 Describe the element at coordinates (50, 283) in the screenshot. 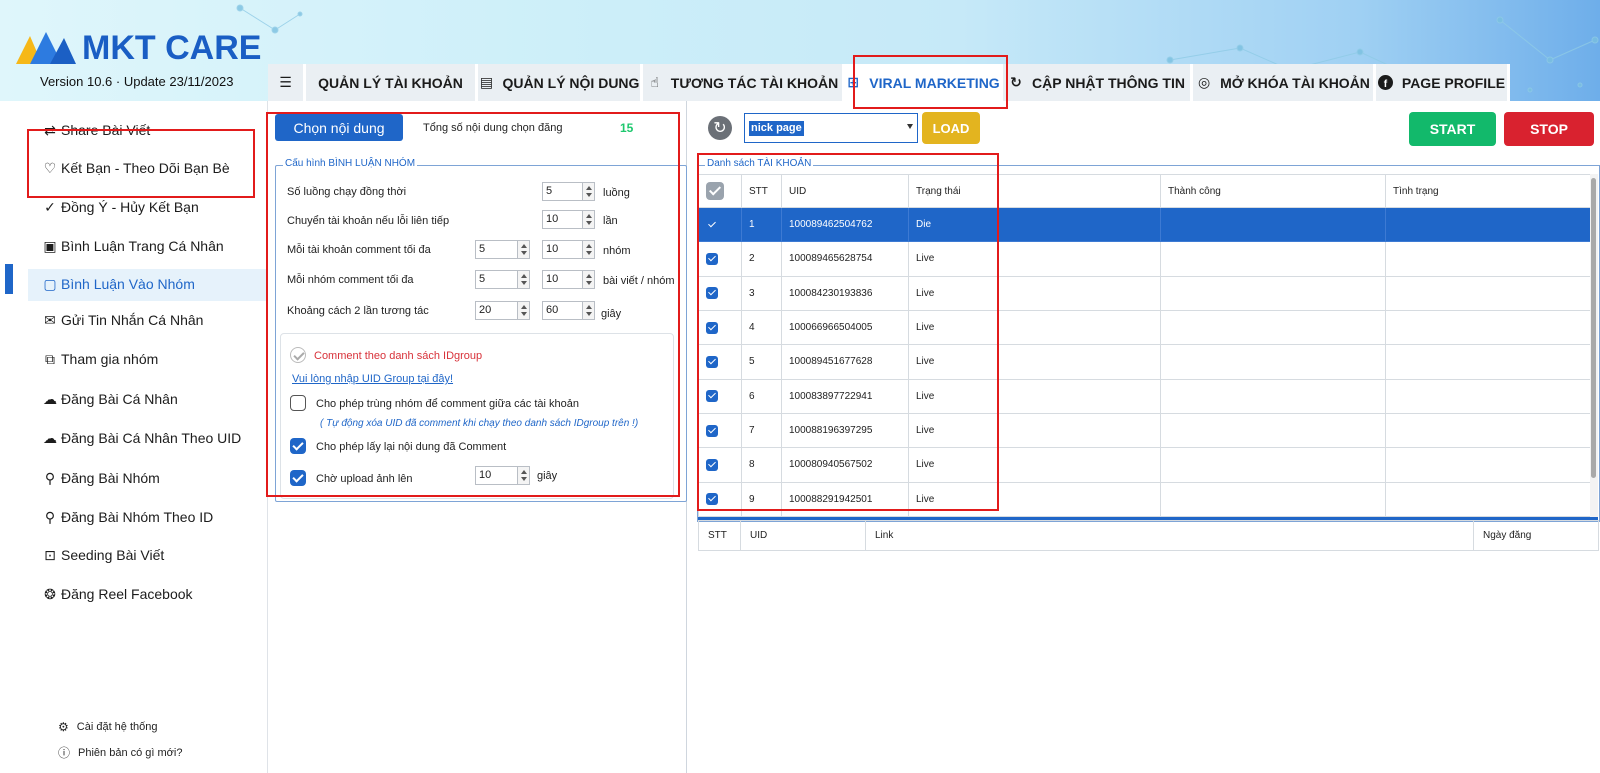

I see `comment-icon: ▢` at that location.